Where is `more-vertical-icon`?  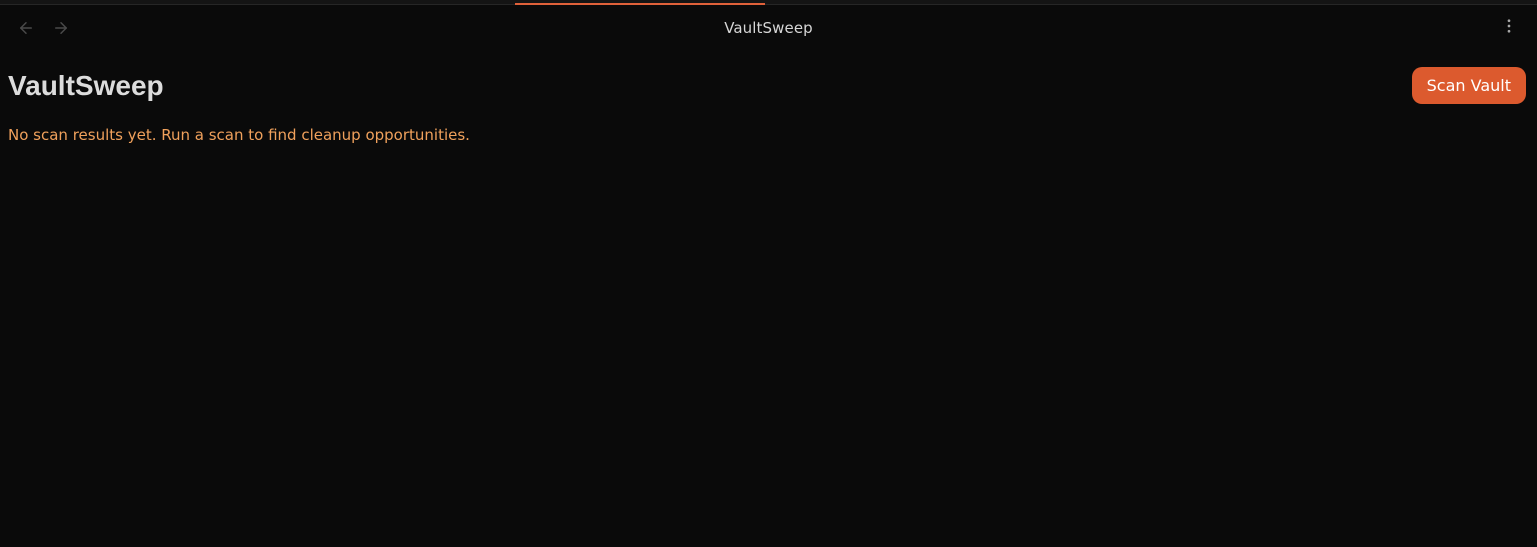 more-vertical-icon is located at coordinates (1509, 28).